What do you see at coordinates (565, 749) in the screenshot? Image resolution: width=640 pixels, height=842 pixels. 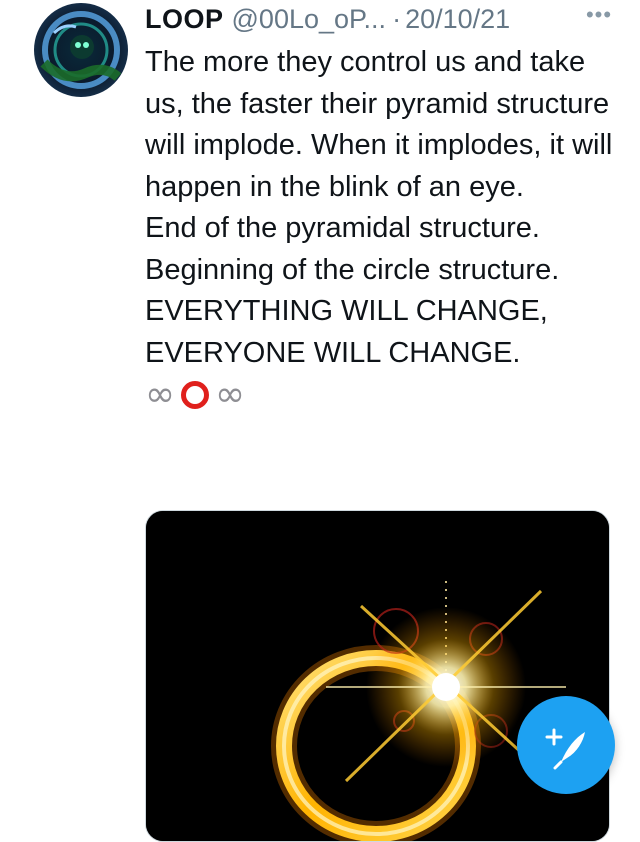 I see `feather-plus-icon` at bounding box center [565, 749].